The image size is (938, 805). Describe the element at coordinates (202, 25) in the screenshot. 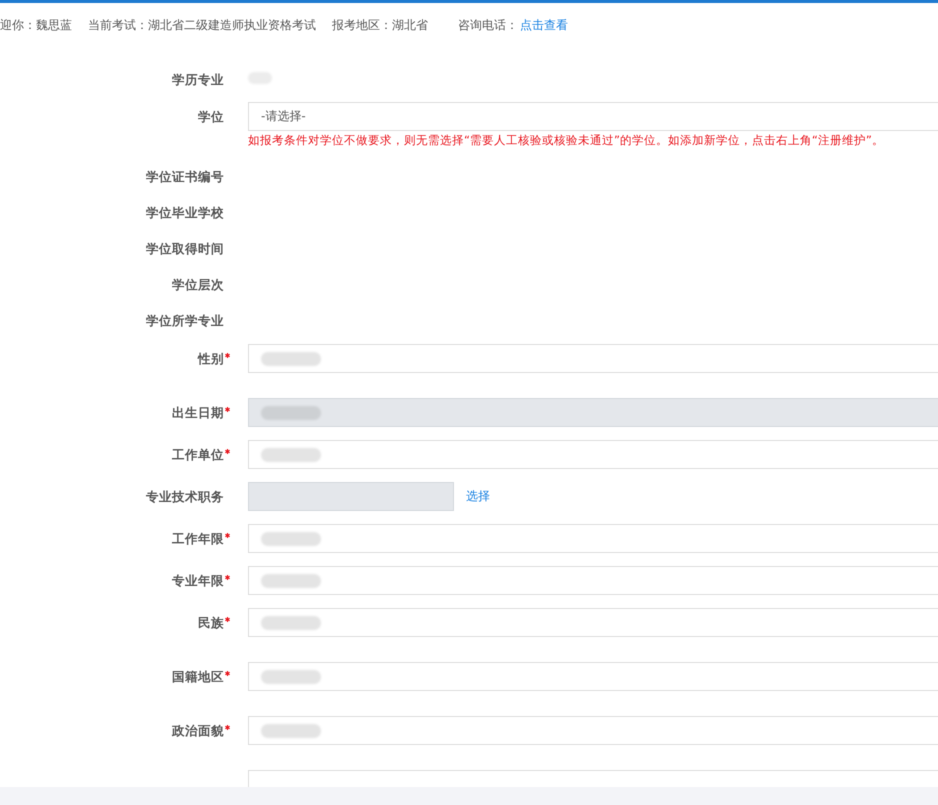

I see `header-info: 当前考试：湖北省二级建造师执业资格考试` at that location.